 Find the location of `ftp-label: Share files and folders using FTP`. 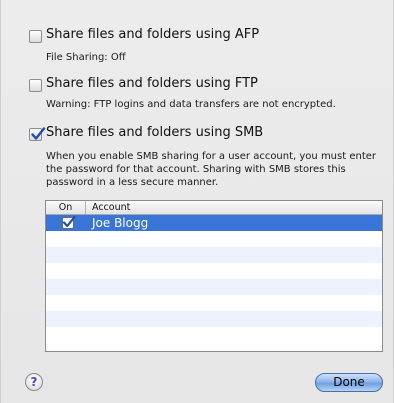

ftp-label: Share files and folders using FTP is located at coordinates (152, 83).